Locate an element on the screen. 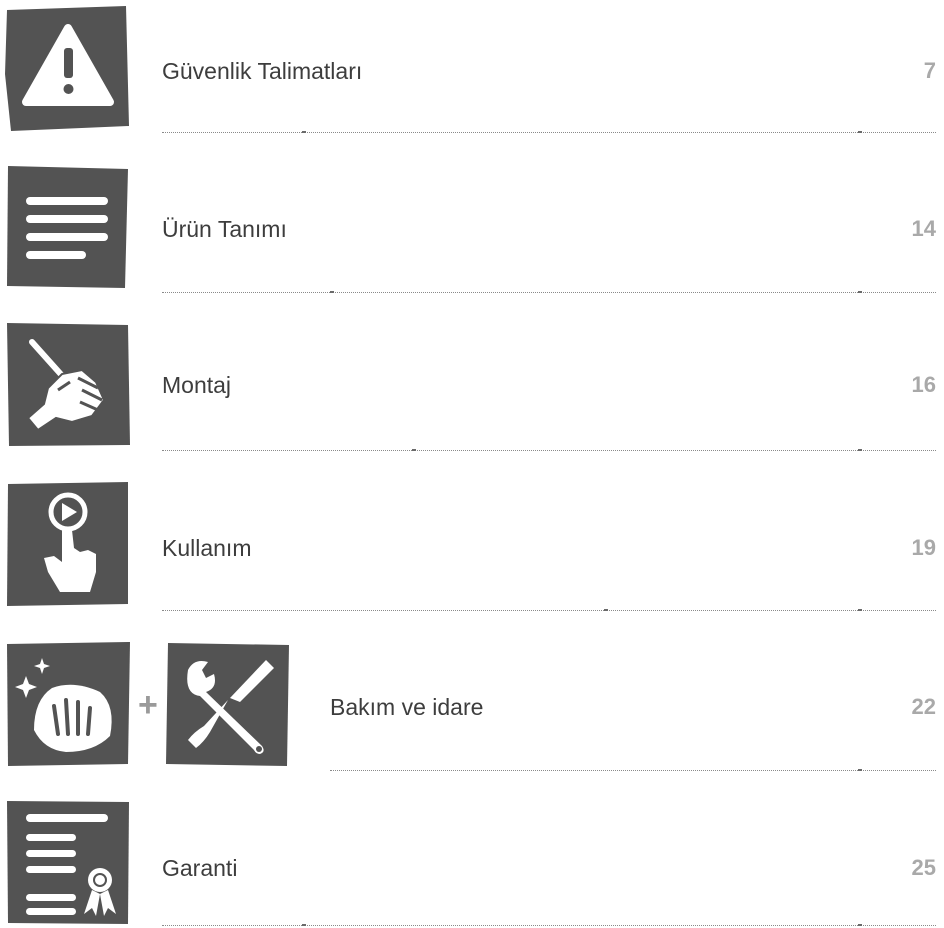 This screenshot has width=944, height=928. toc-page-number: 7 is located at coordinates (929, 70).